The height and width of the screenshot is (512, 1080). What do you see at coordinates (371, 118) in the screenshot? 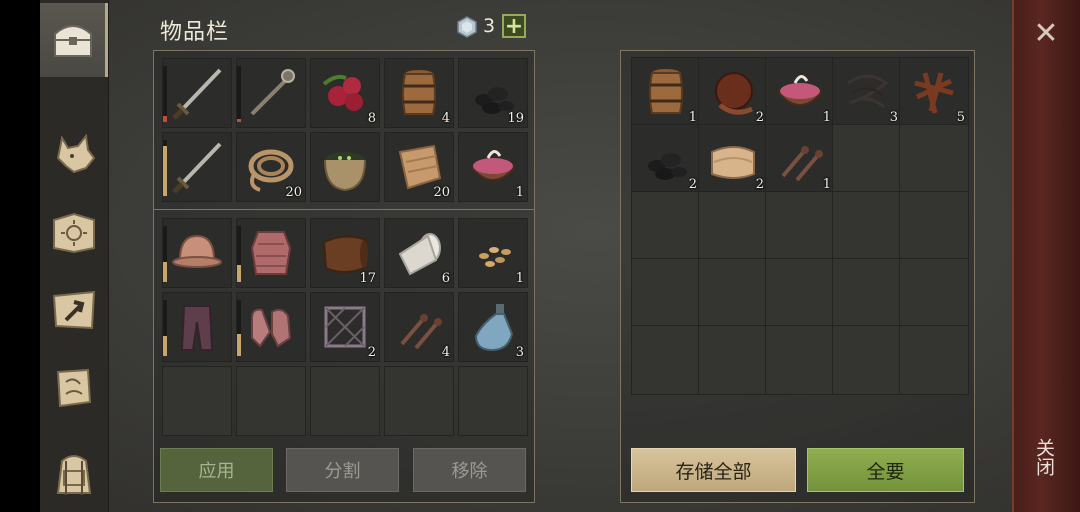
I see `item-count: 8` at bounding box center [371, 118].